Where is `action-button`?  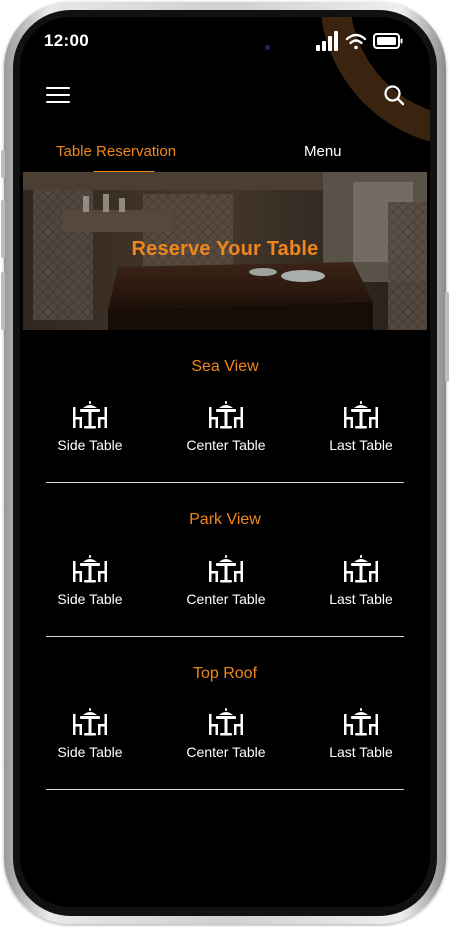
action-button is located at coordinates (3, 164).